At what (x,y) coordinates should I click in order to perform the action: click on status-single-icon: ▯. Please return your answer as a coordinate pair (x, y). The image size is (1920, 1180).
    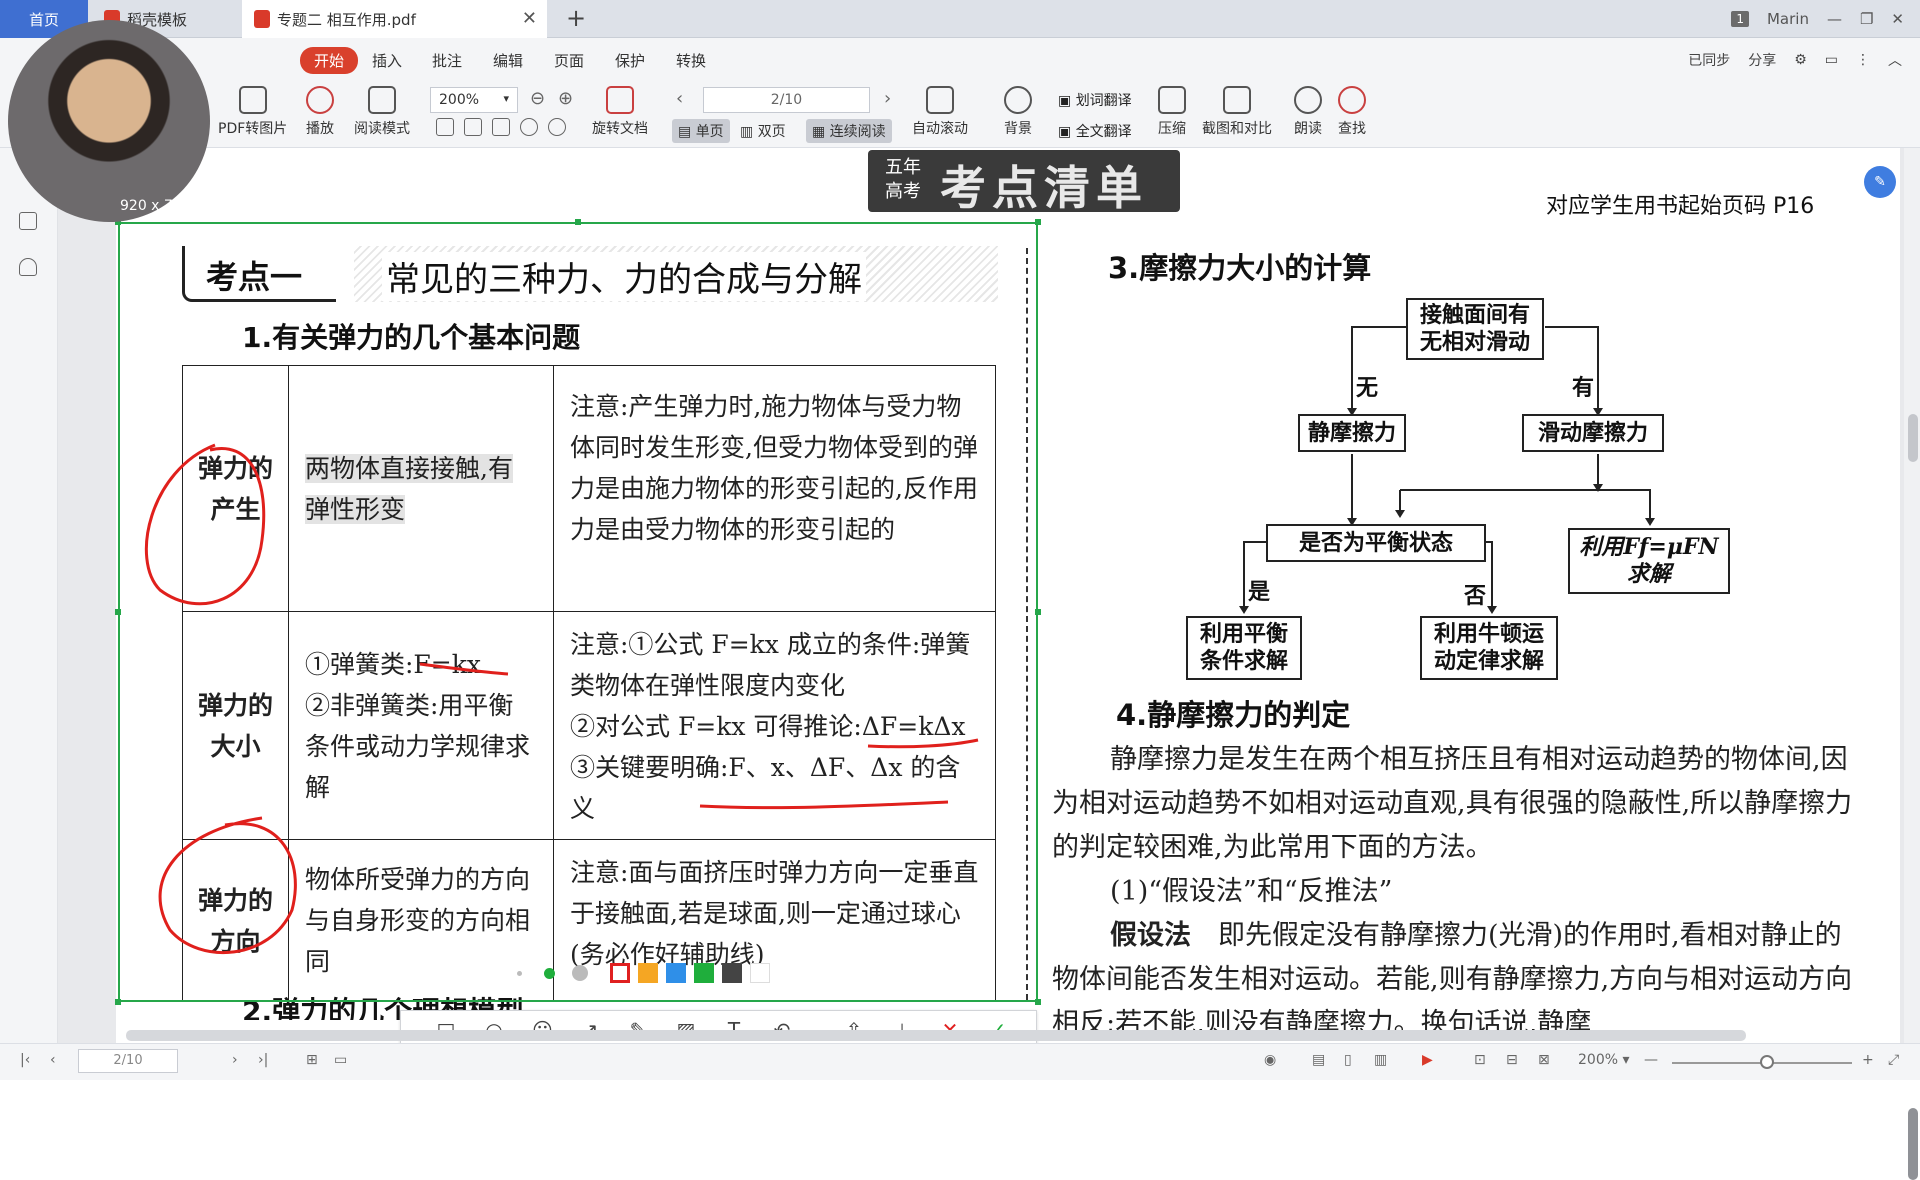
    Looking at the image, I should click on (1348, 1060).